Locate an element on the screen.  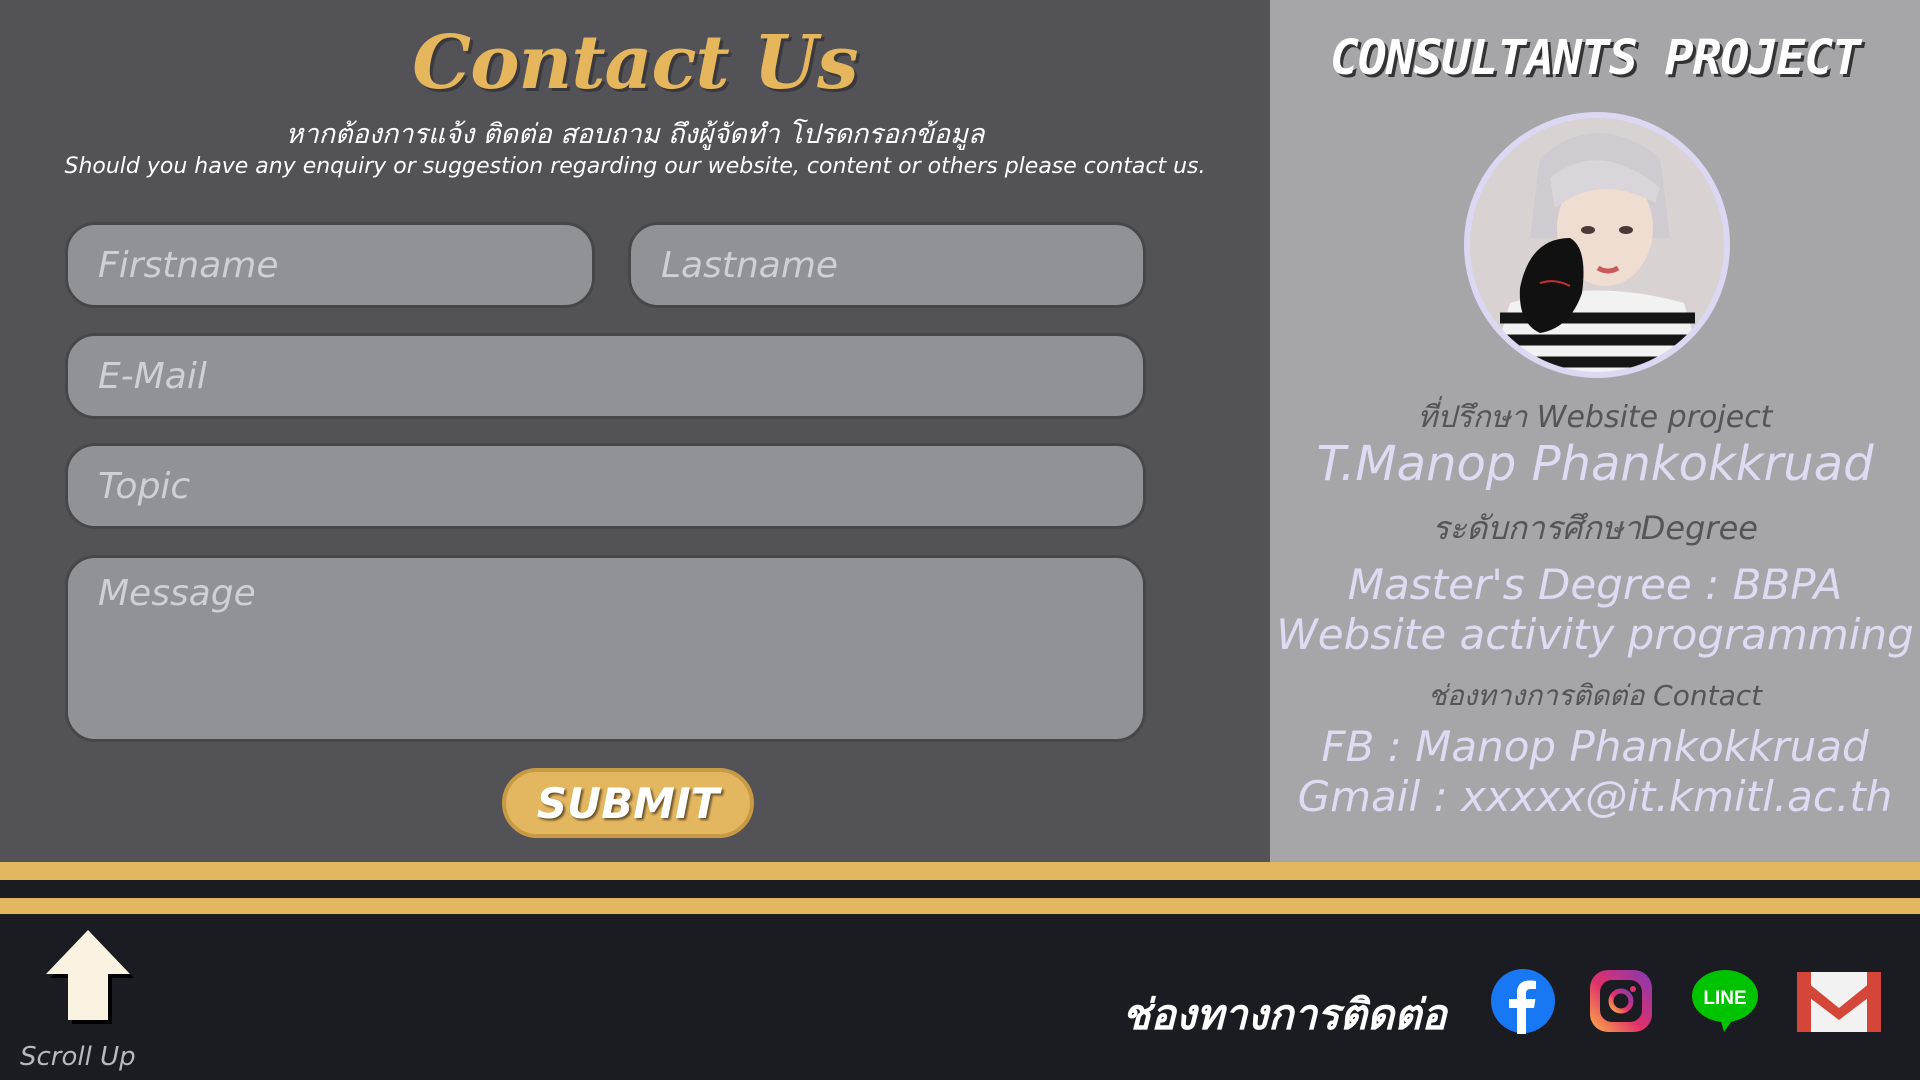
submit-button: SUBMIT is located at coordinates (628, 803).